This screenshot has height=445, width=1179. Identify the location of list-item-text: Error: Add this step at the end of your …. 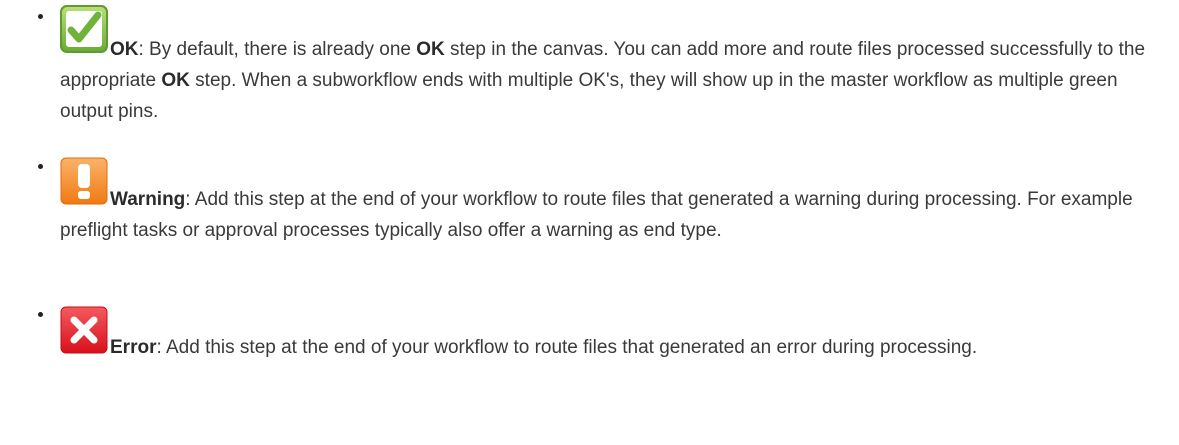
(605, 347).